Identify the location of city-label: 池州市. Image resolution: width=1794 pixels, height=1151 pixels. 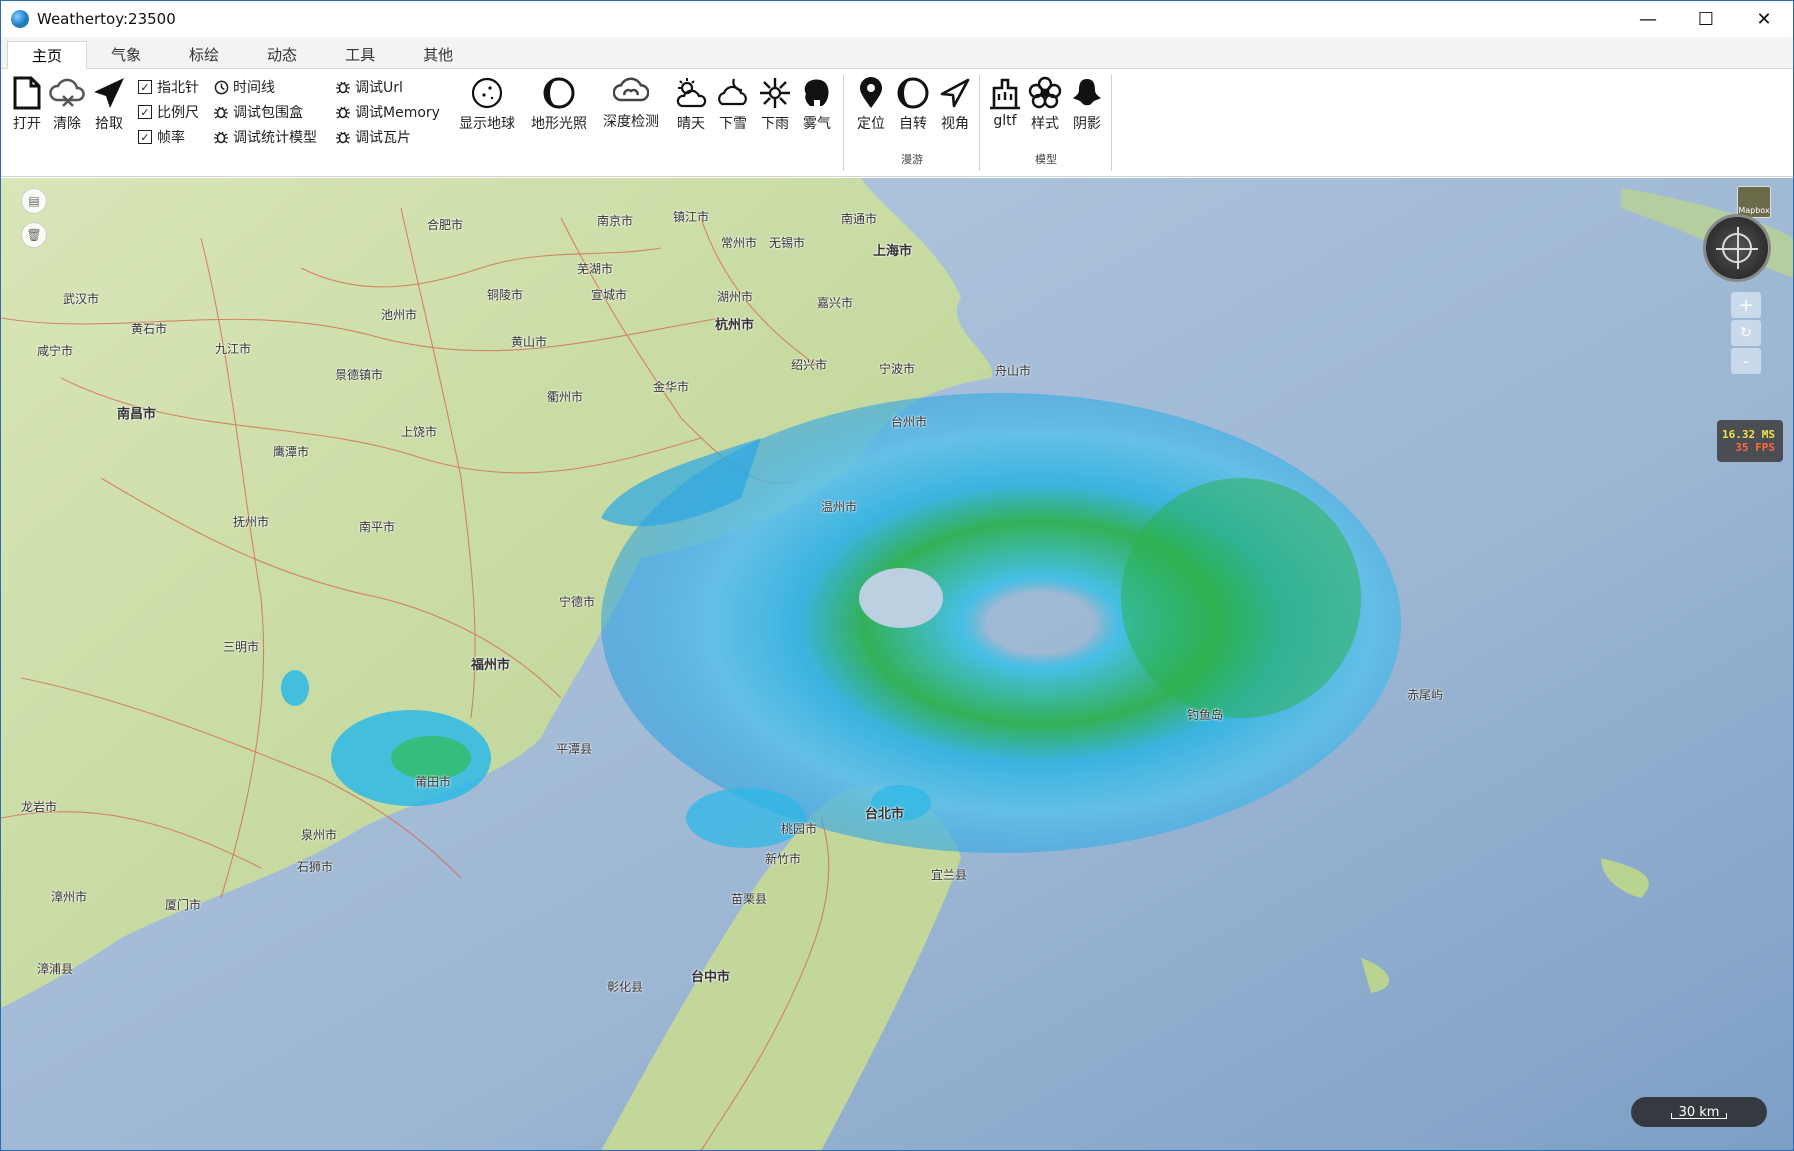
(399, 315).